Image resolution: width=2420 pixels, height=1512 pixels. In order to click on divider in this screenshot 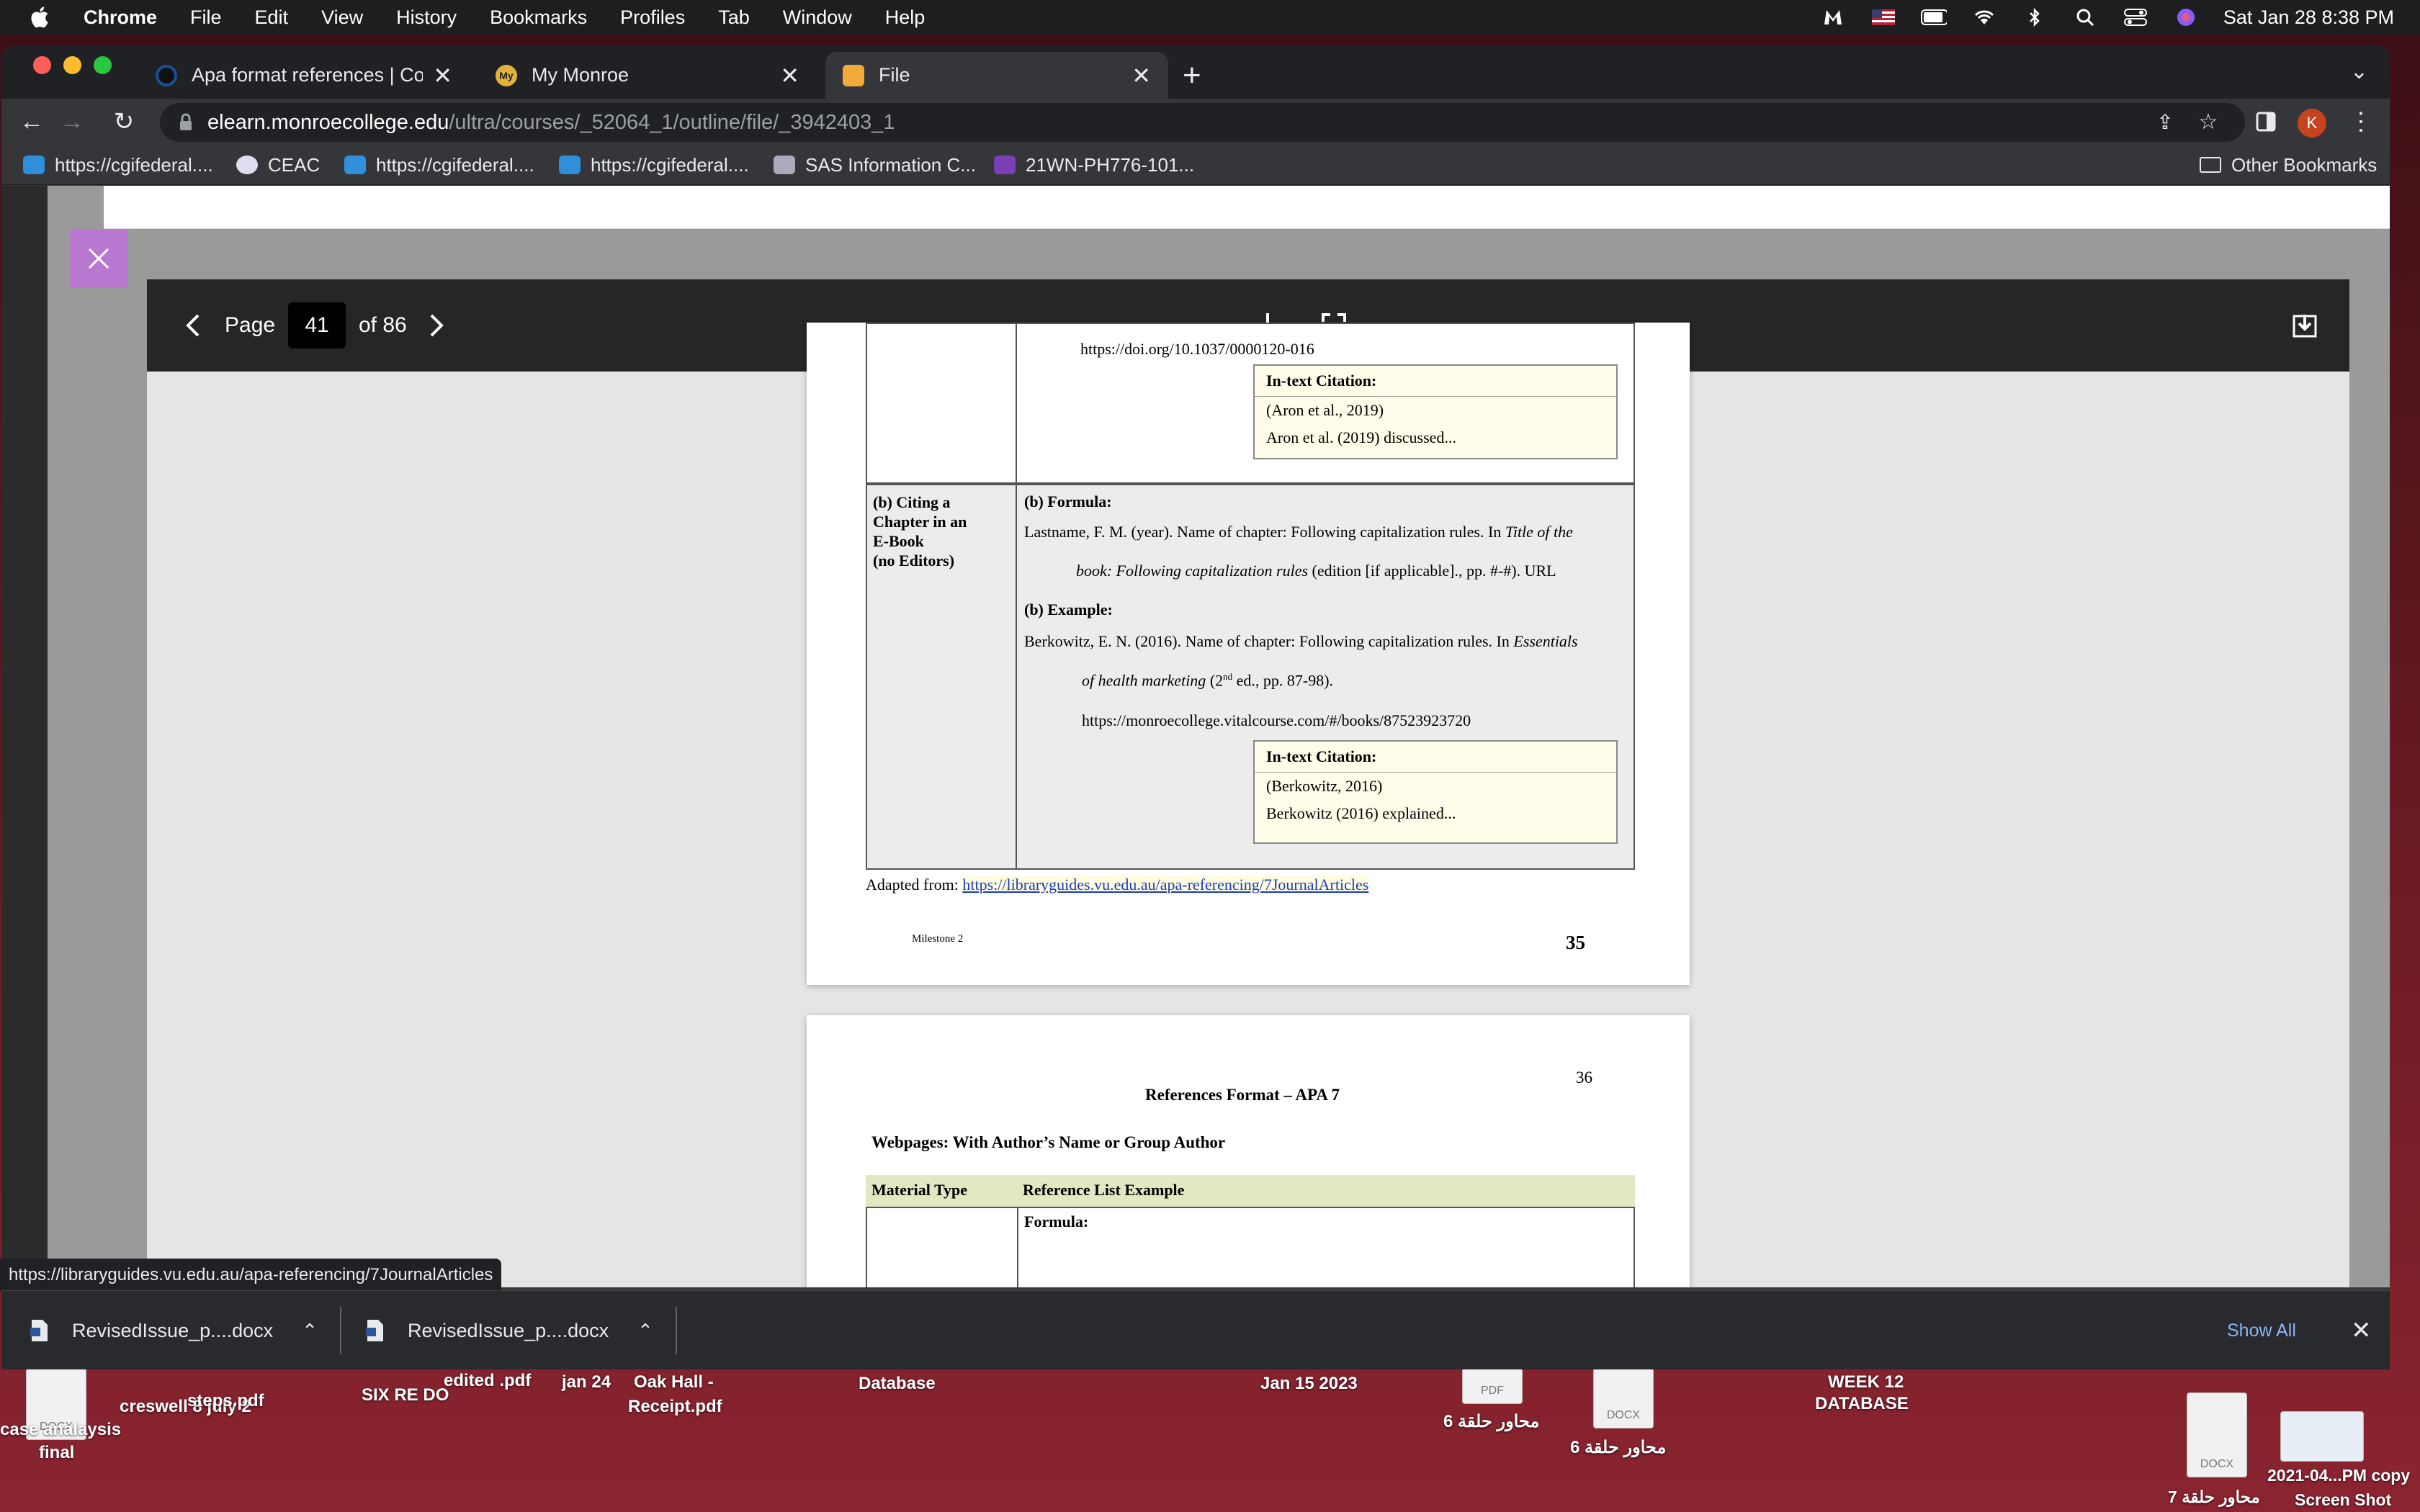, I will do `click(676, 1330)`.